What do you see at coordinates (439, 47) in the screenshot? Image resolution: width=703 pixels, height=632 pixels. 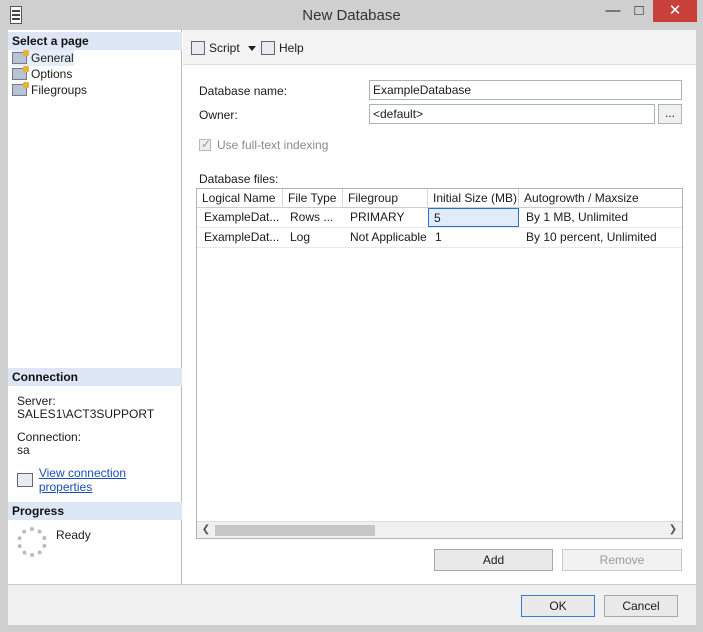 I see `toolbar: Script Help` at bounding box center [439, 47].